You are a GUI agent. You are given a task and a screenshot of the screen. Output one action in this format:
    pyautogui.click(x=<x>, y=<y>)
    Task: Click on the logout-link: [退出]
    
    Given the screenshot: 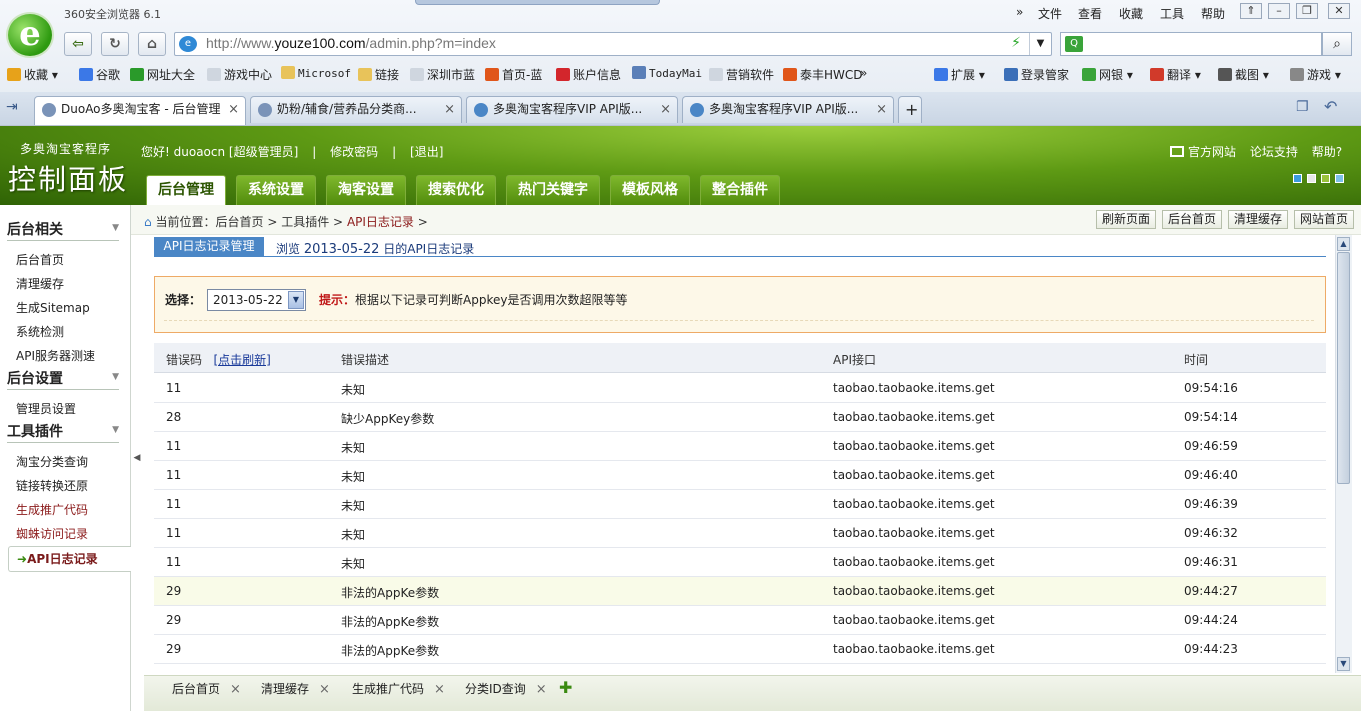 What is the action you would take?
    pyautogui.click(x=426, y=152)
    